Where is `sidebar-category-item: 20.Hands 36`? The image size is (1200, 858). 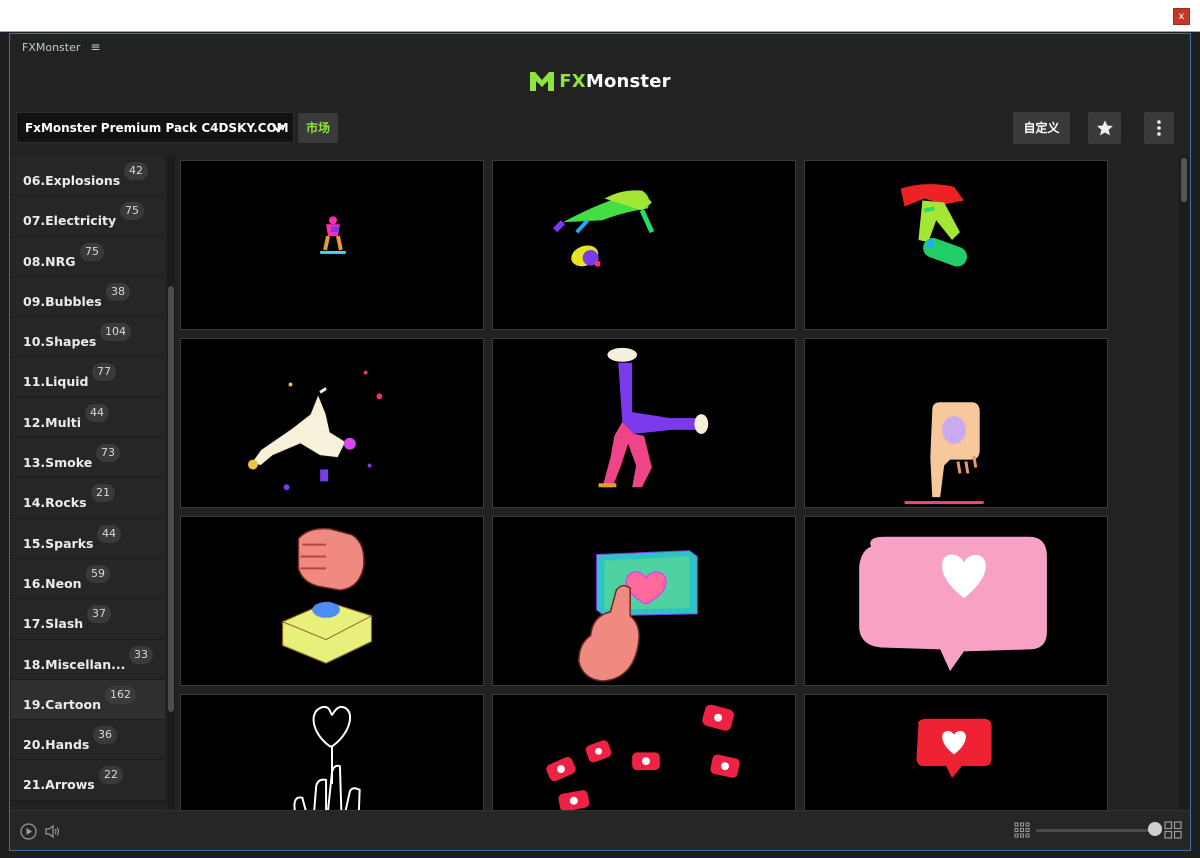 sidebar-category-item: 20.Hands 36 is located at coordinates (88, 740).